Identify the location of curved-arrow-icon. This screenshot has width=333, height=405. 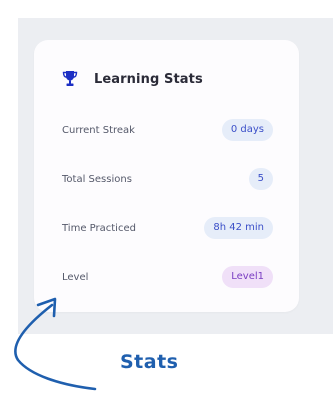
(55, 344).